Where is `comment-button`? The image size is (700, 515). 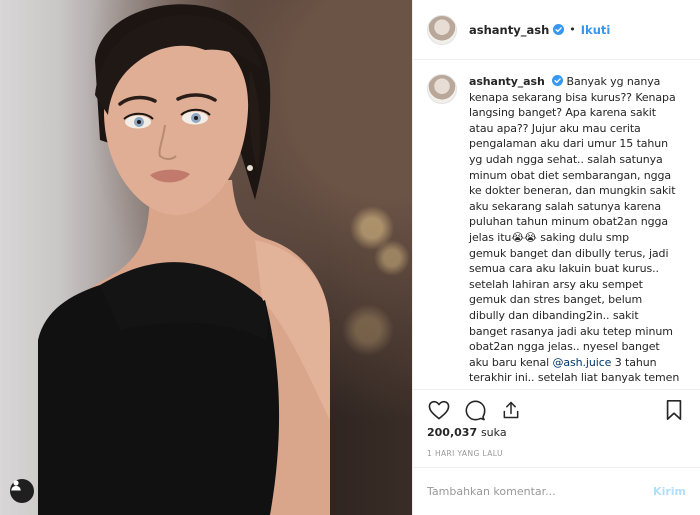 comment-button is located at coordinates (475, 410).